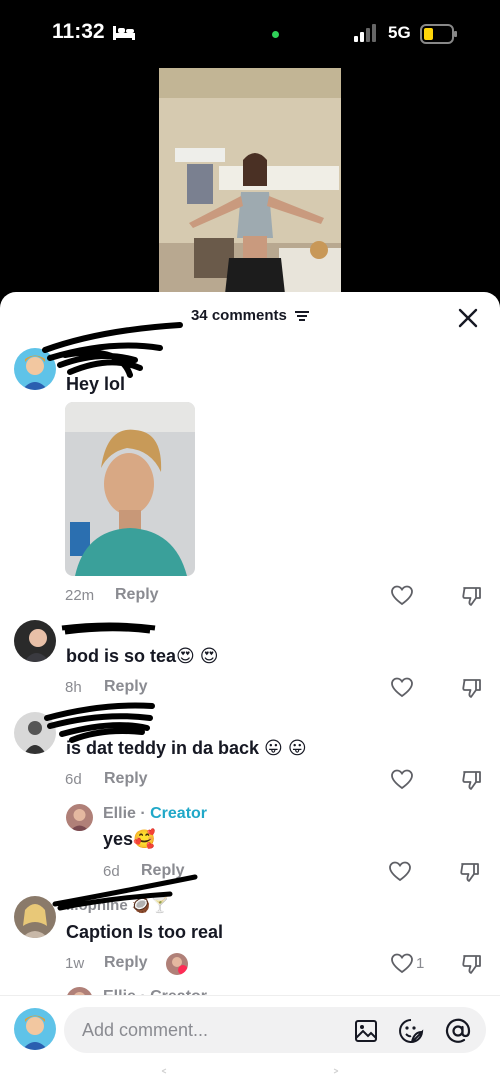 This screenshot has height=1084, width=500. Describe the element at coordinates (250, 33) in the screenshot. I see `status-bar: 11:32 5G` at that location.